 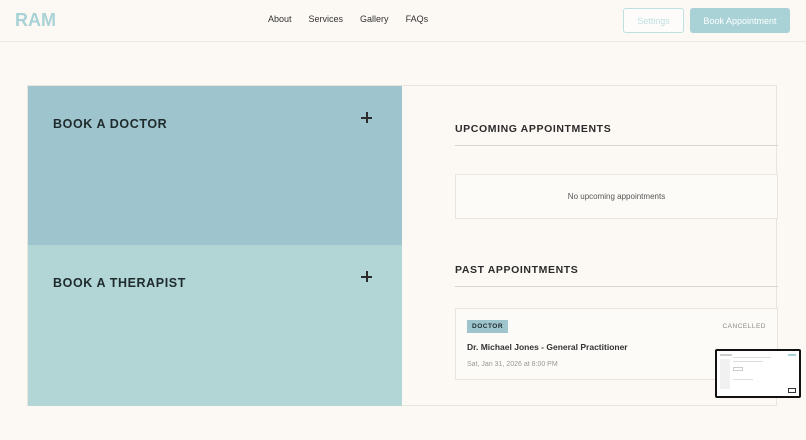 I want to click on empty-text: No upcoming appointments, so click(x=616, y=196).